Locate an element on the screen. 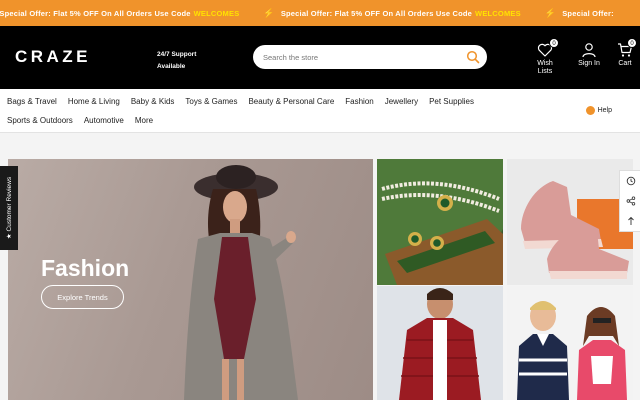 The height and width of the screenshot is (400, 640). category-tile-shoes is located at coordinates (570, 222).